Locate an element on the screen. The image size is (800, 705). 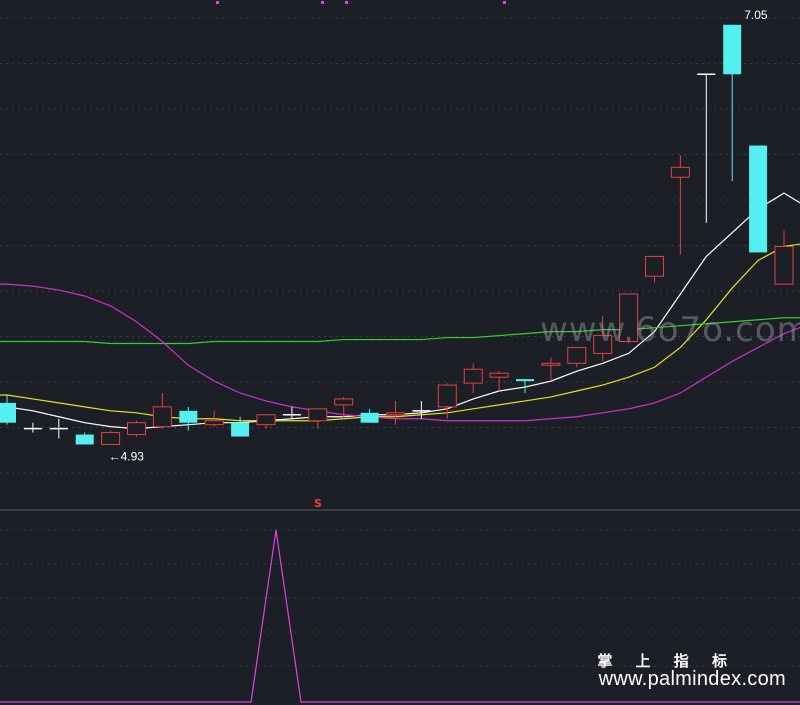
watermark-overlay: www.6o7o.com is located at coordinates (670, 330).